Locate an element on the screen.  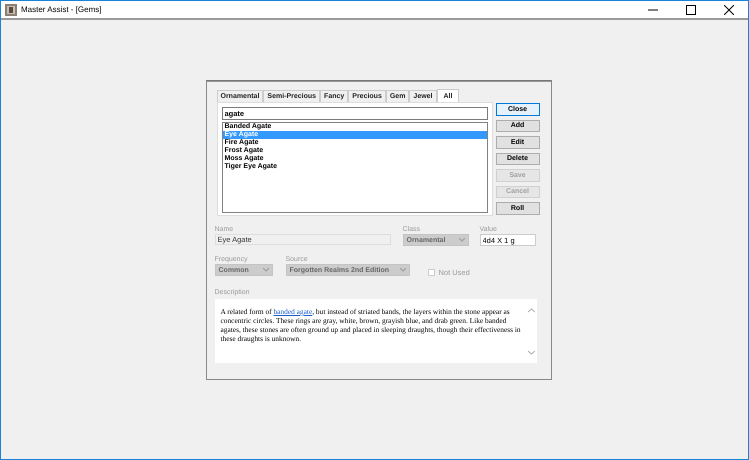
maximize-icon is located at coordinates (691, 9).